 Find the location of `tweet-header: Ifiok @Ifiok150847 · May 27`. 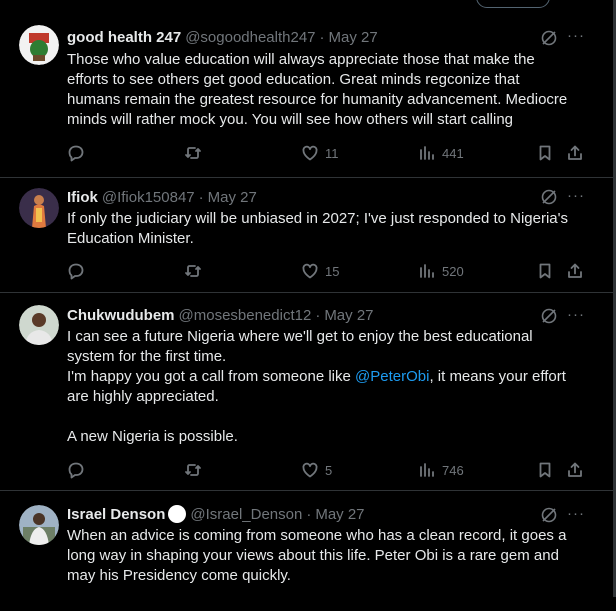

tweet-header: Ifiok @Ifiok150847 · May 27 is located at coordinates (162, 197).